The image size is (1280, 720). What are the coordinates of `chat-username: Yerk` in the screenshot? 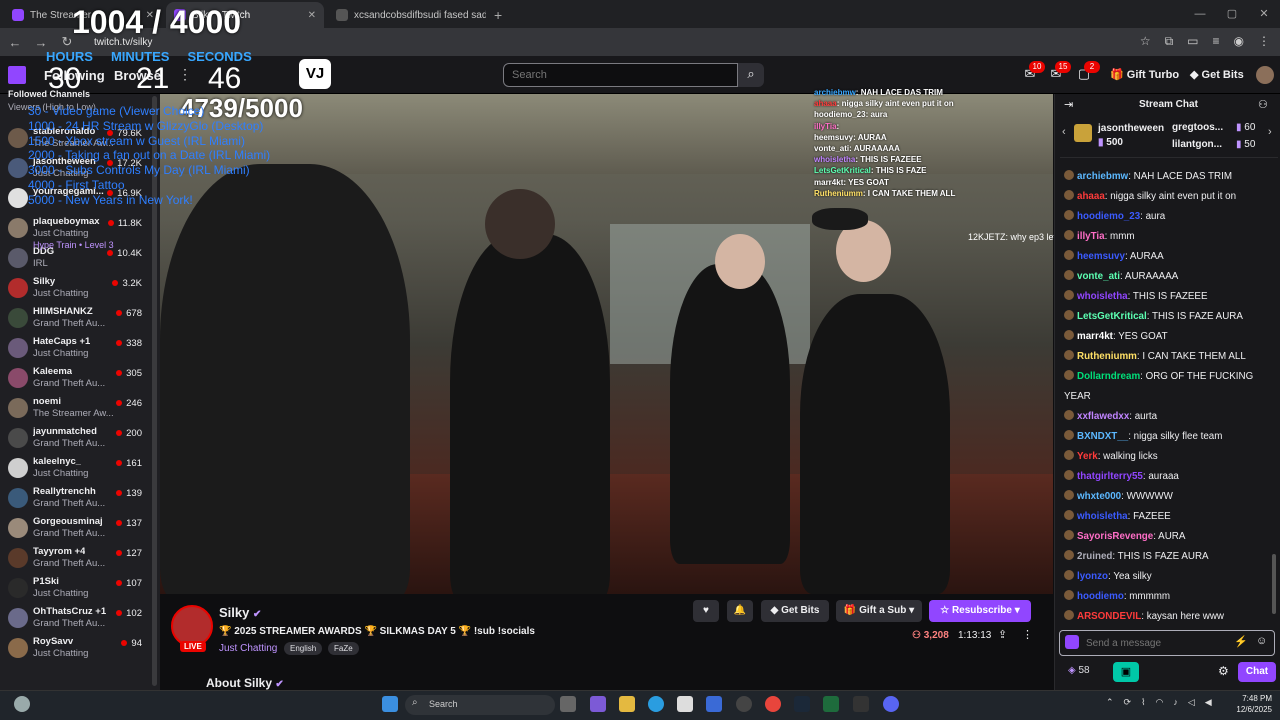 It's located at (1087, 456).